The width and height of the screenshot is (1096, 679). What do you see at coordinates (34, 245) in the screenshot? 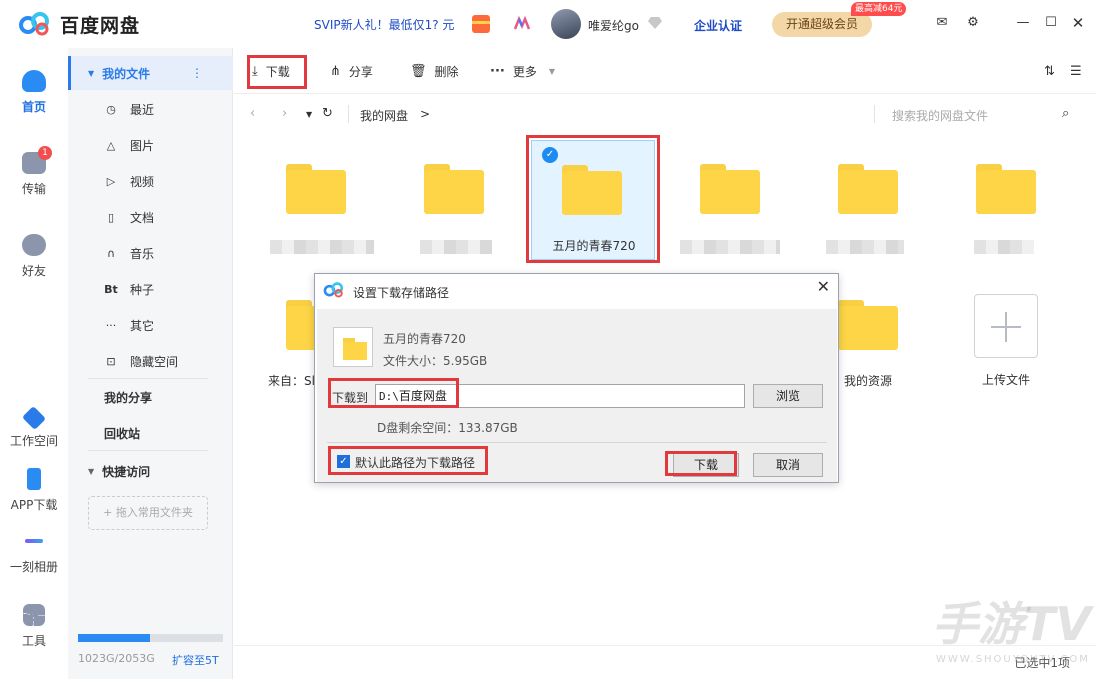
I see `friends-icon` at bounding box center [34, 245].